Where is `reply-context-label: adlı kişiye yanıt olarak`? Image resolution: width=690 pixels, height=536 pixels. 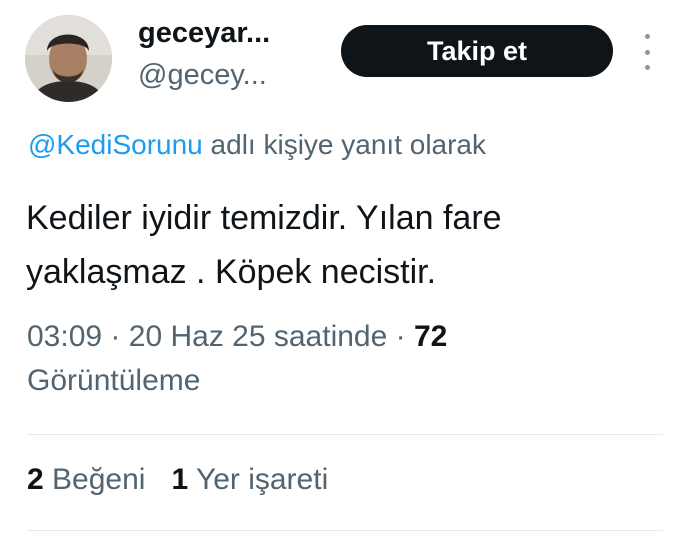 reply-context-label: adlı kişiye yanıt olarak is located at coordinates (348, 144).